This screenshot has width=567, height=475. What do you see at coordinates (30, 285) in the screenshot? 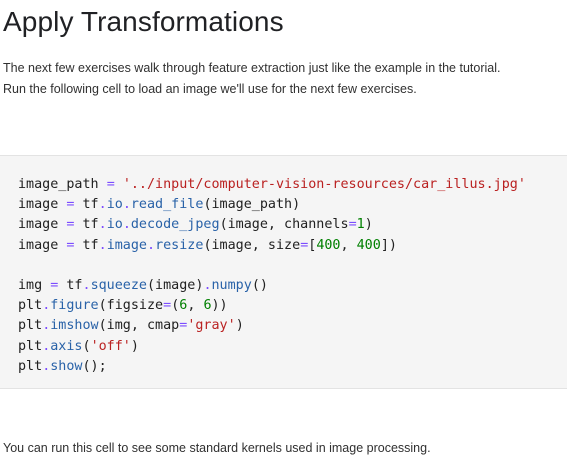
I see `code-token: img` at bounding box center [30, 285].